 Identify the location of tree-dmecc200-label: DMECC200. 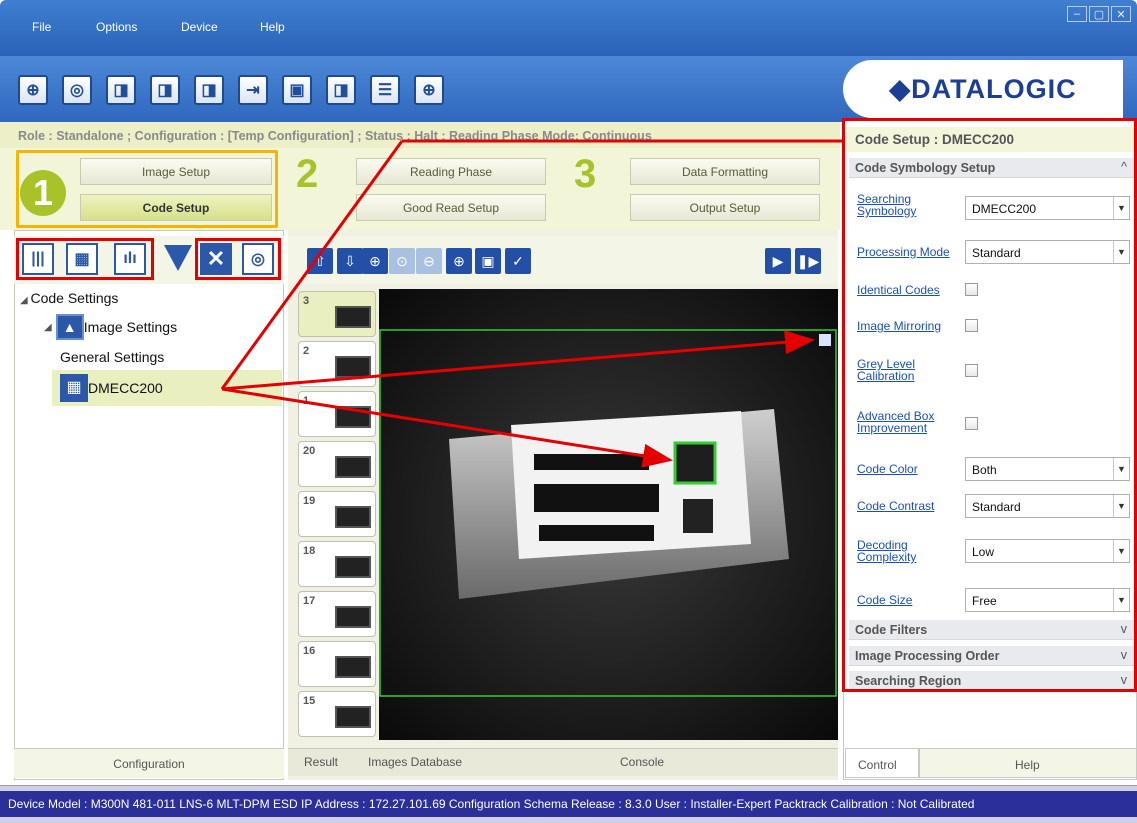
(125, 388).